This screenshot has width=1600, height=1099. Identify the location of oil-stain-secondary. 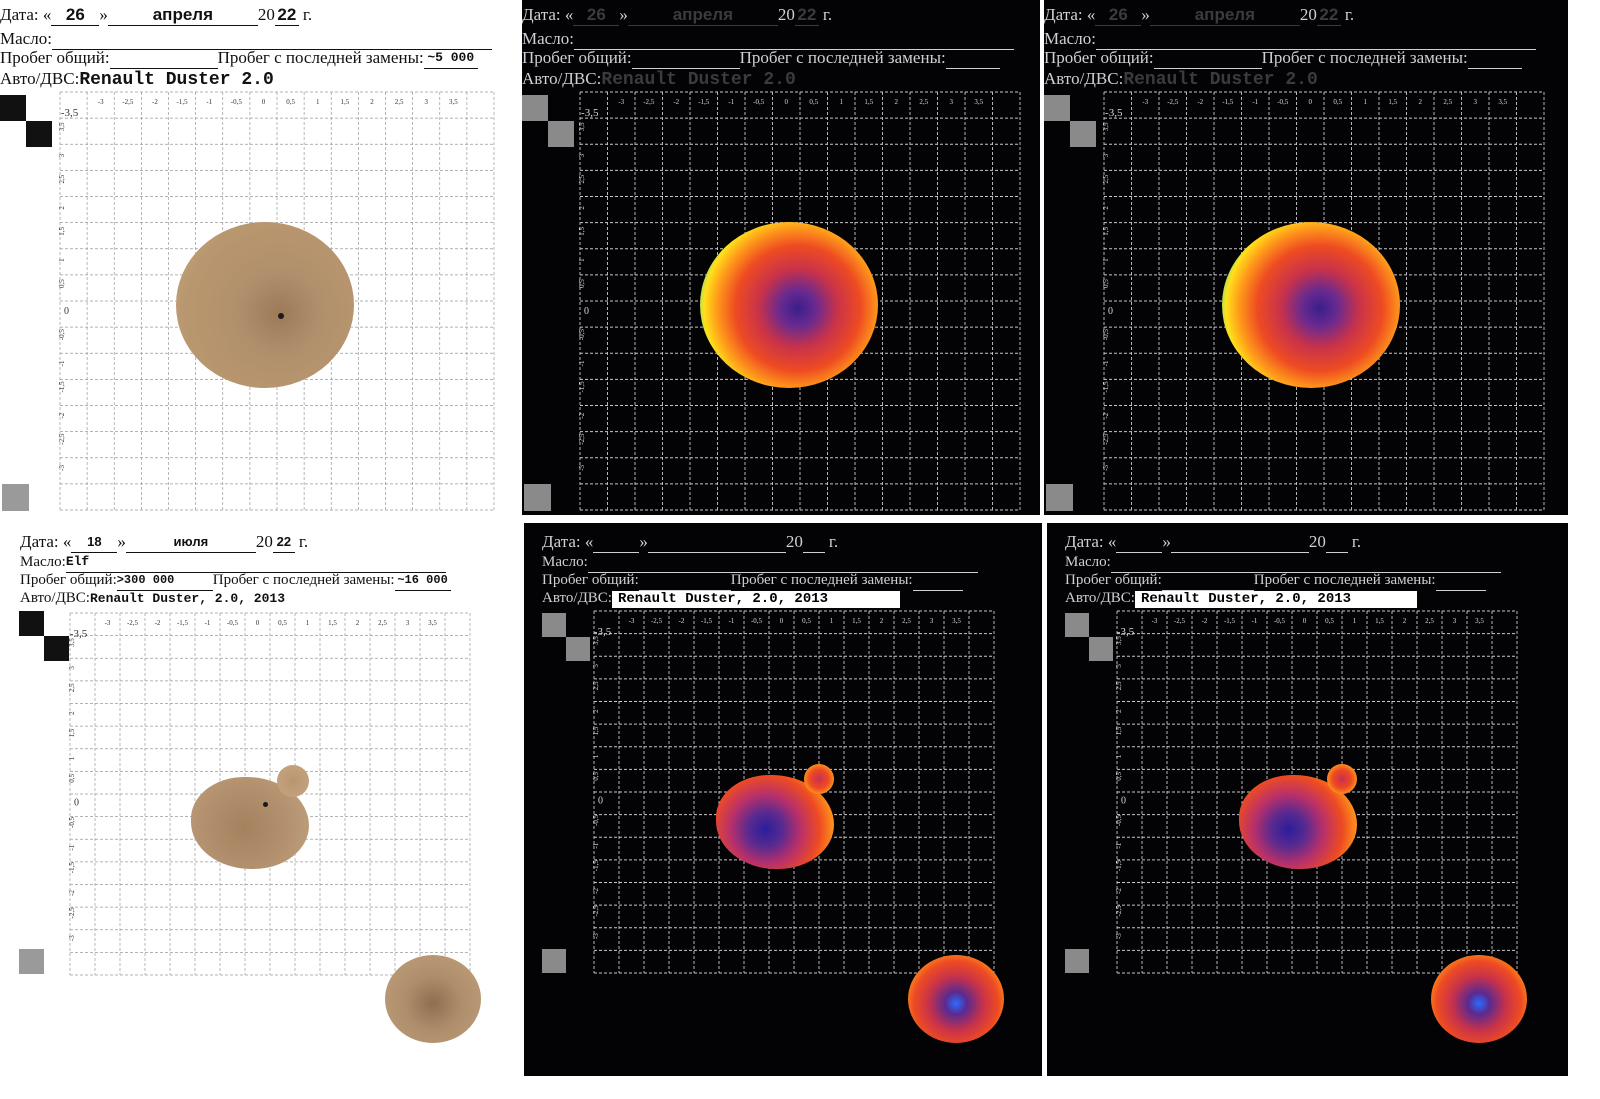
(433, 999).